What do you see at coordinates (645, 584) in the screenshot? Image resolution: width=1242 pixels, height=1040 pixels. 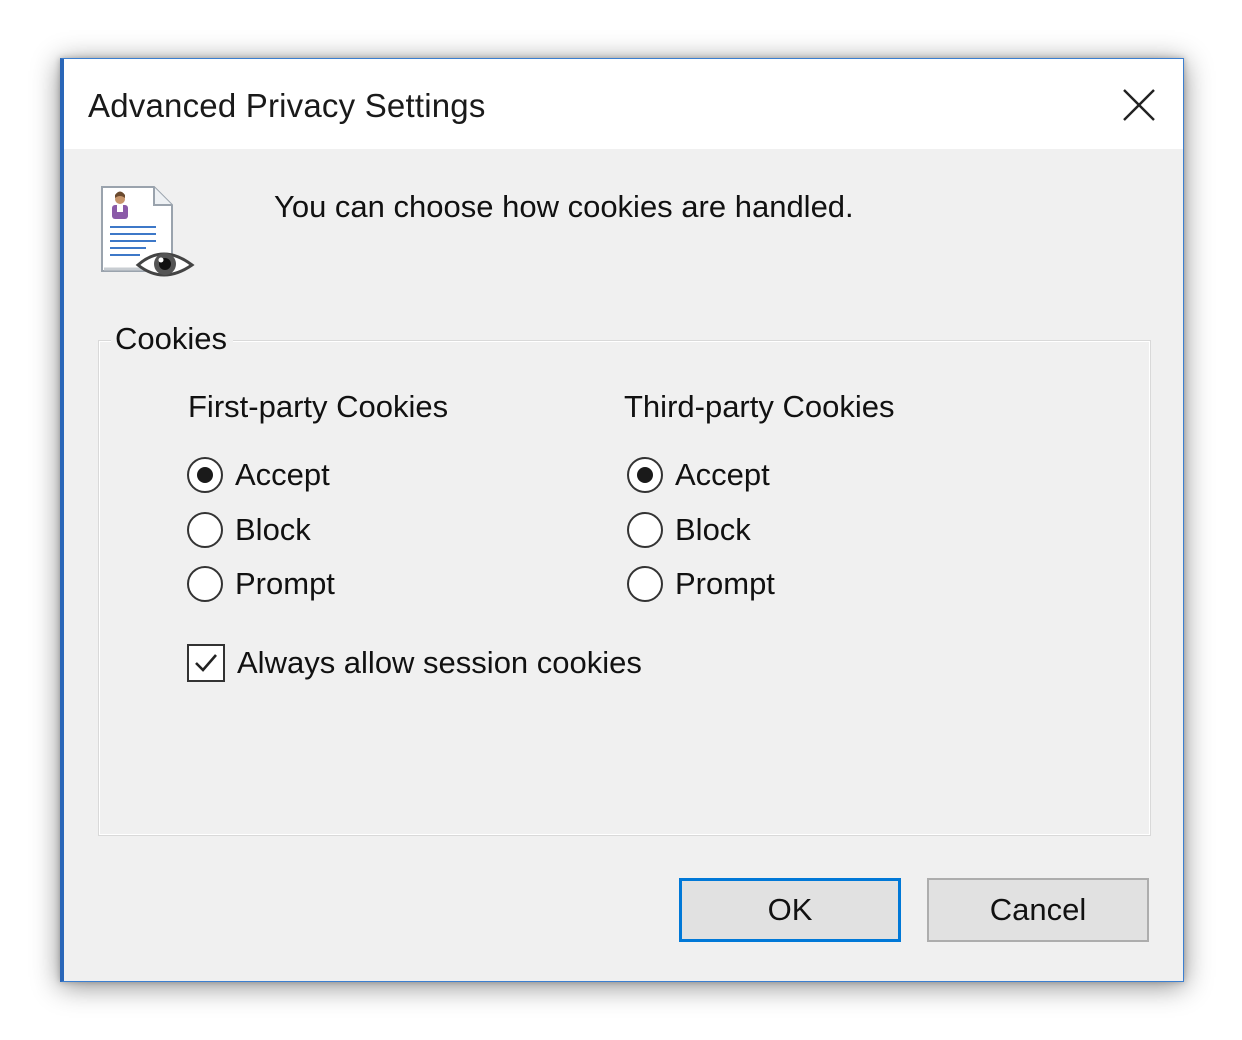 I see `third-party-prompt-radio` at bounding box center [645, 584].